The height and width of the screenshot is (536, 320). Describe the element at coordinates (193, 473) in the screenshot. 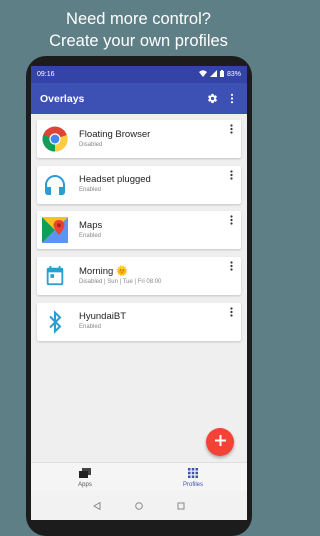

I see `grid-icon` at that location.